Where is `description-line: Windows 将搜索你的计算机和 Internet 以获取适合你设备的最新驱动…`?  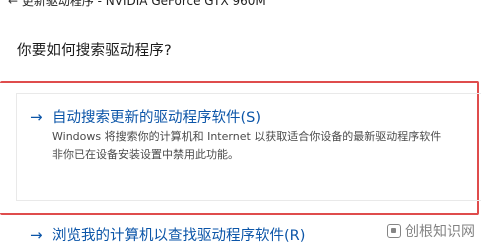
description-line: Windows 将搜索你的计算机和 Internet 以获取适合你设备的最新驱动… is located at coordinates (247, 136).